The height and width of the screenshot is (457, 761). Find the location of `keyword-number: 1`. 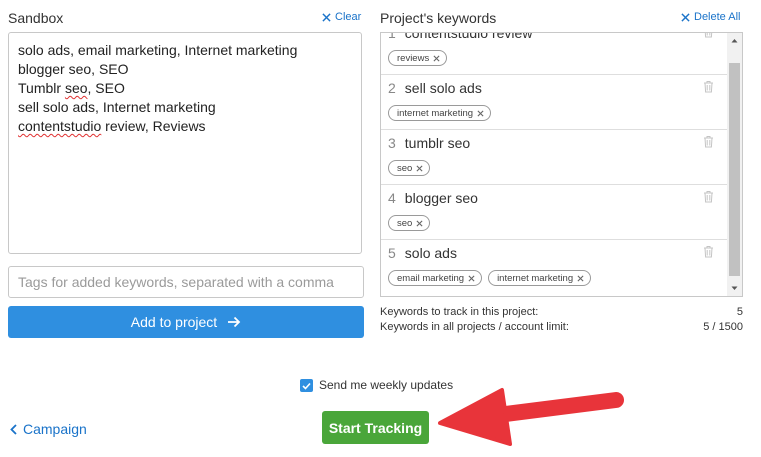

keyword-number: 1 is located at coordinates (392, 36).